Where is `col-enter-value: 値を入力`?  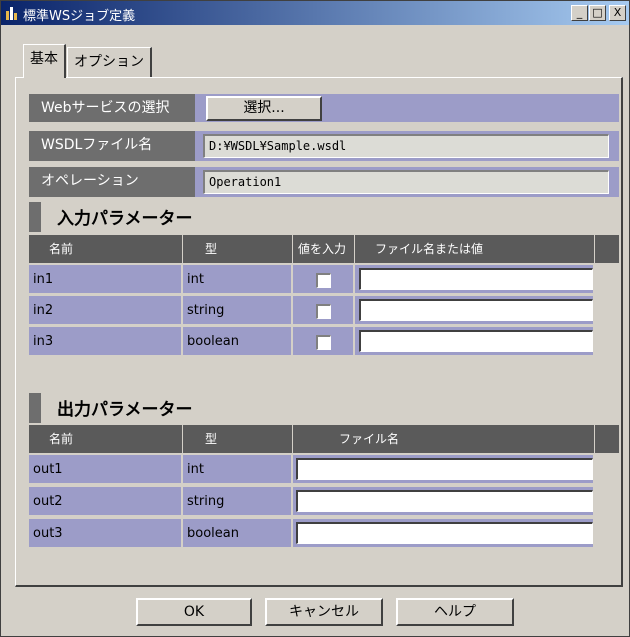
col-enter-value: 値を入力 is located at coordinates (324, 249).